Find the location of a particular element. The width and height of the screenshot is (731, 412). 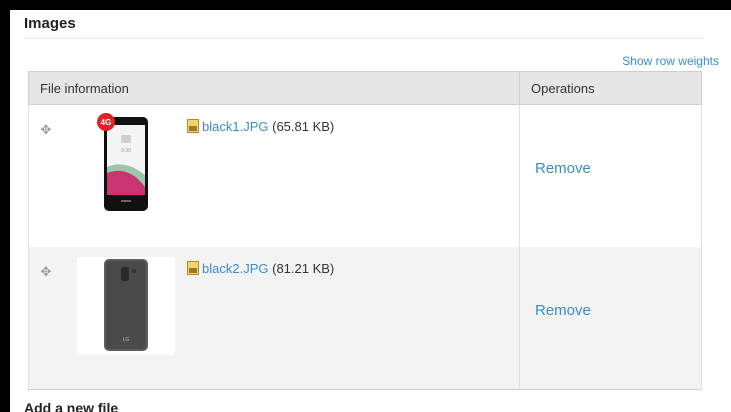

add-new-file-label: Add a new file is located at coordinates (71, 406).